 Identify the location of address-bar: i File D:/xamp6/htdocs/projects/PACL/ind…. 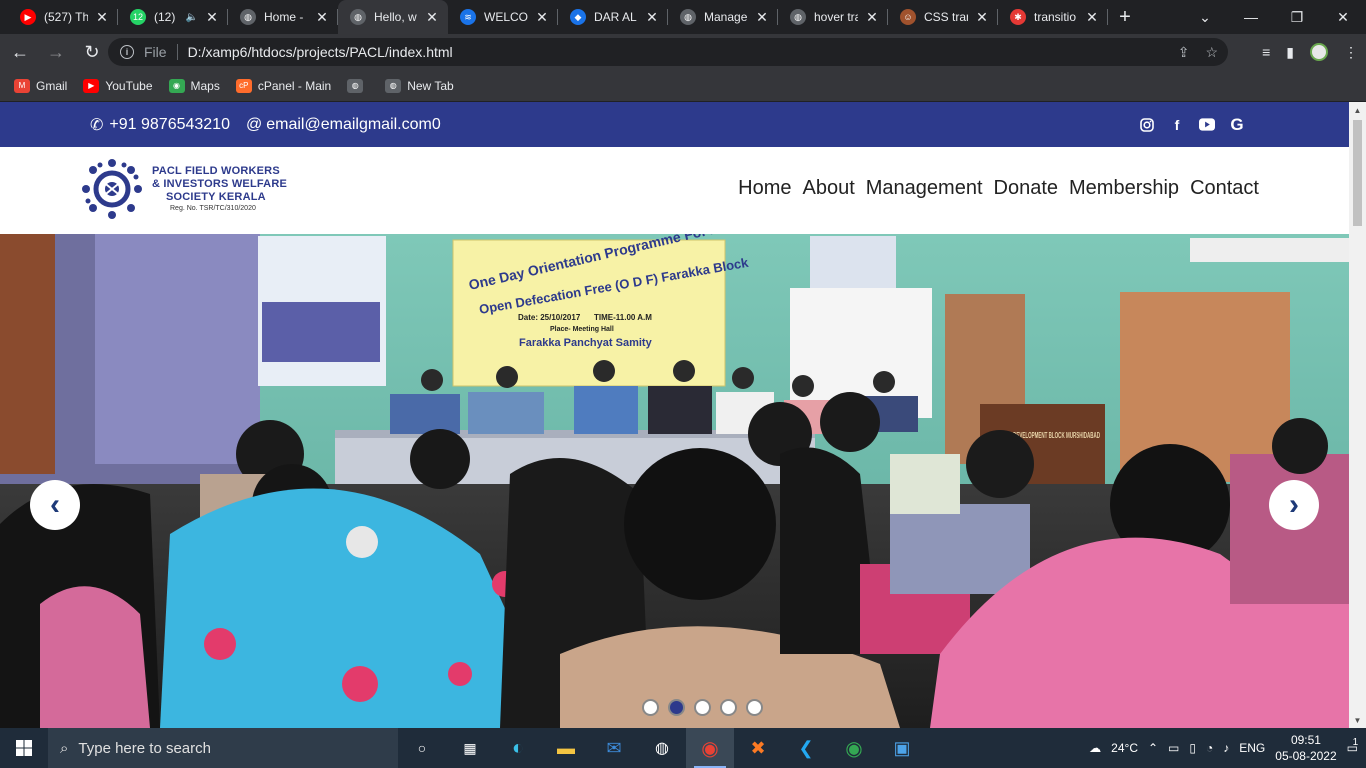
(668, 52).